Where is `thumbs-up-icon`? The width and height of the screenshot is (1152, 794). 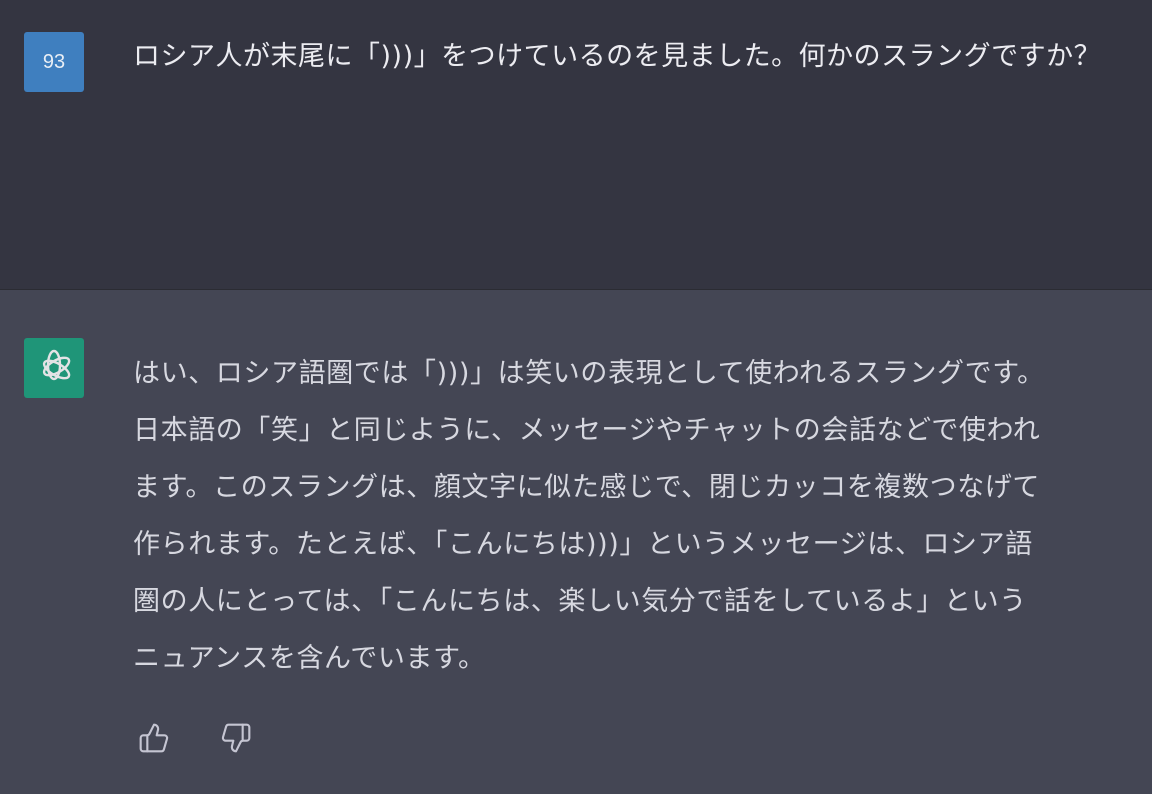
thumbs-up-icon is located at coordinates (154, 738).